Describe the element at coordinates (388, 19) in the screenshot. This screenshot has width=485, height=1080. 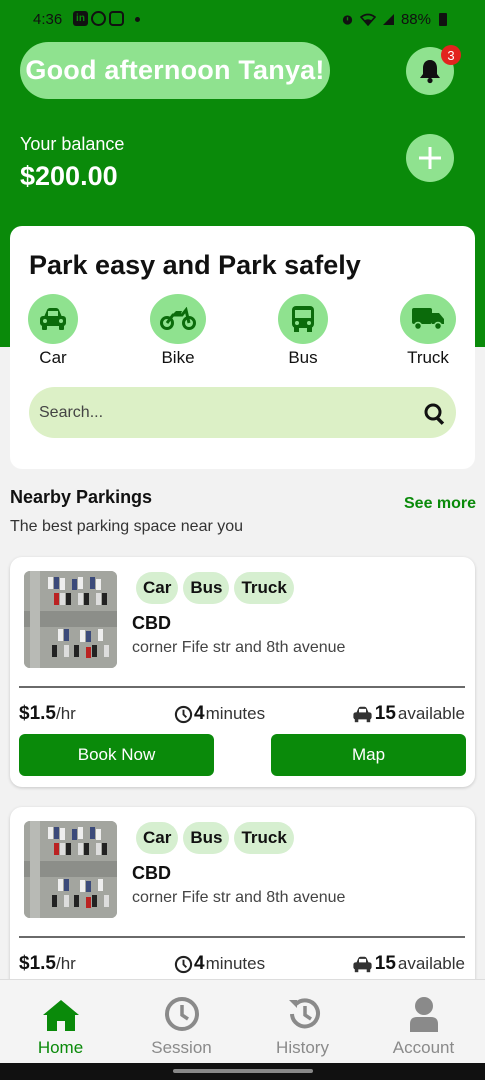
I see `signal-icon` at that location.